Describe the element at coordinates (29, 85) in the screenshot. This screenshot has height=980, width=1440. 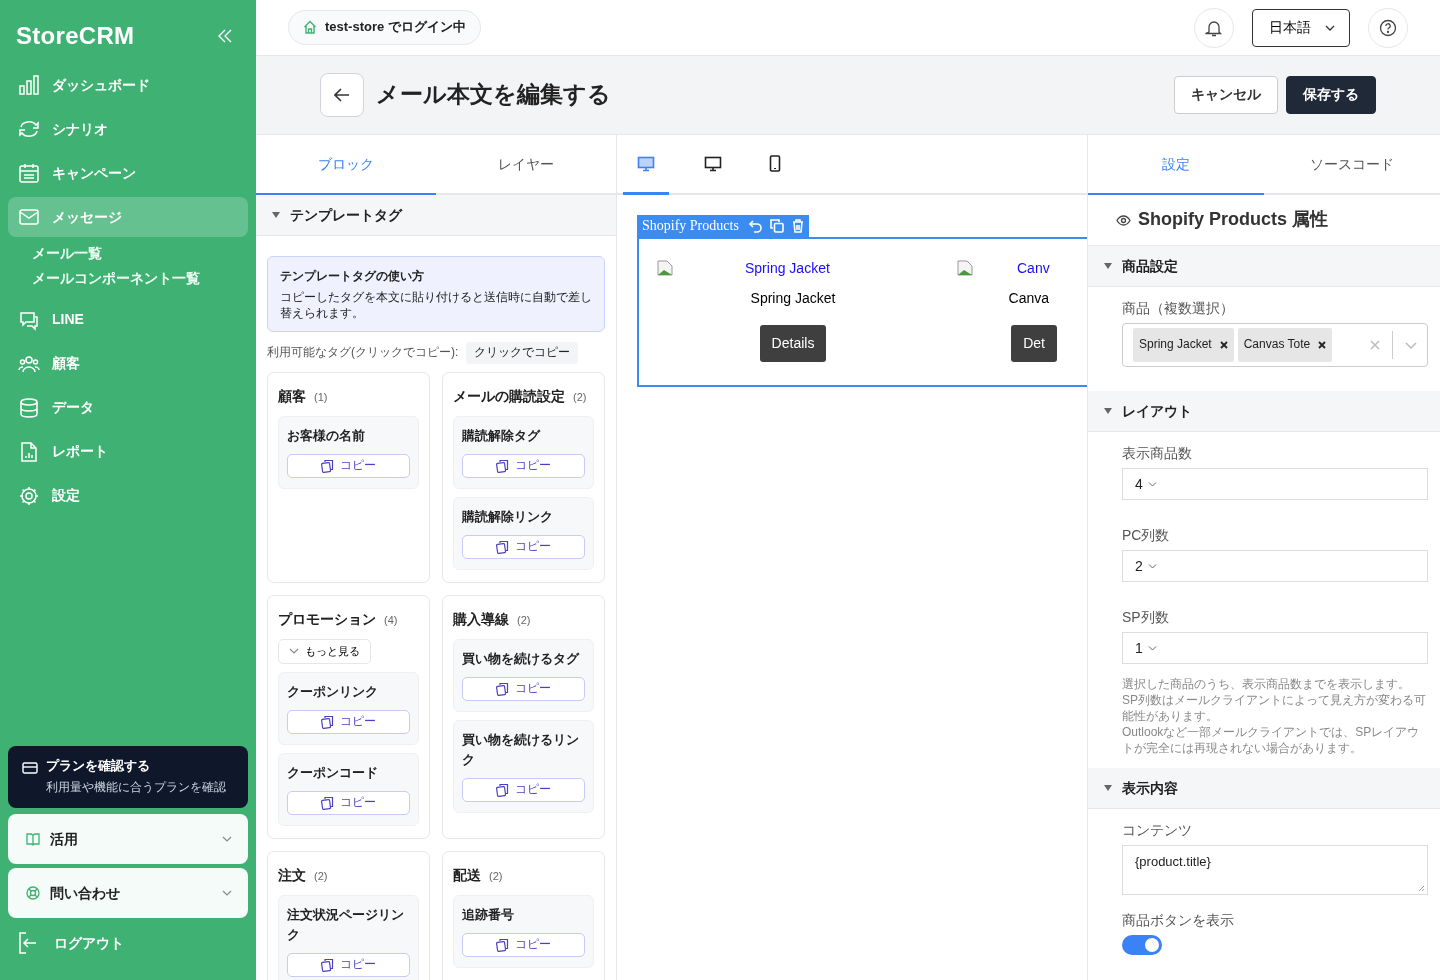
I see `chart-icon` at that location.